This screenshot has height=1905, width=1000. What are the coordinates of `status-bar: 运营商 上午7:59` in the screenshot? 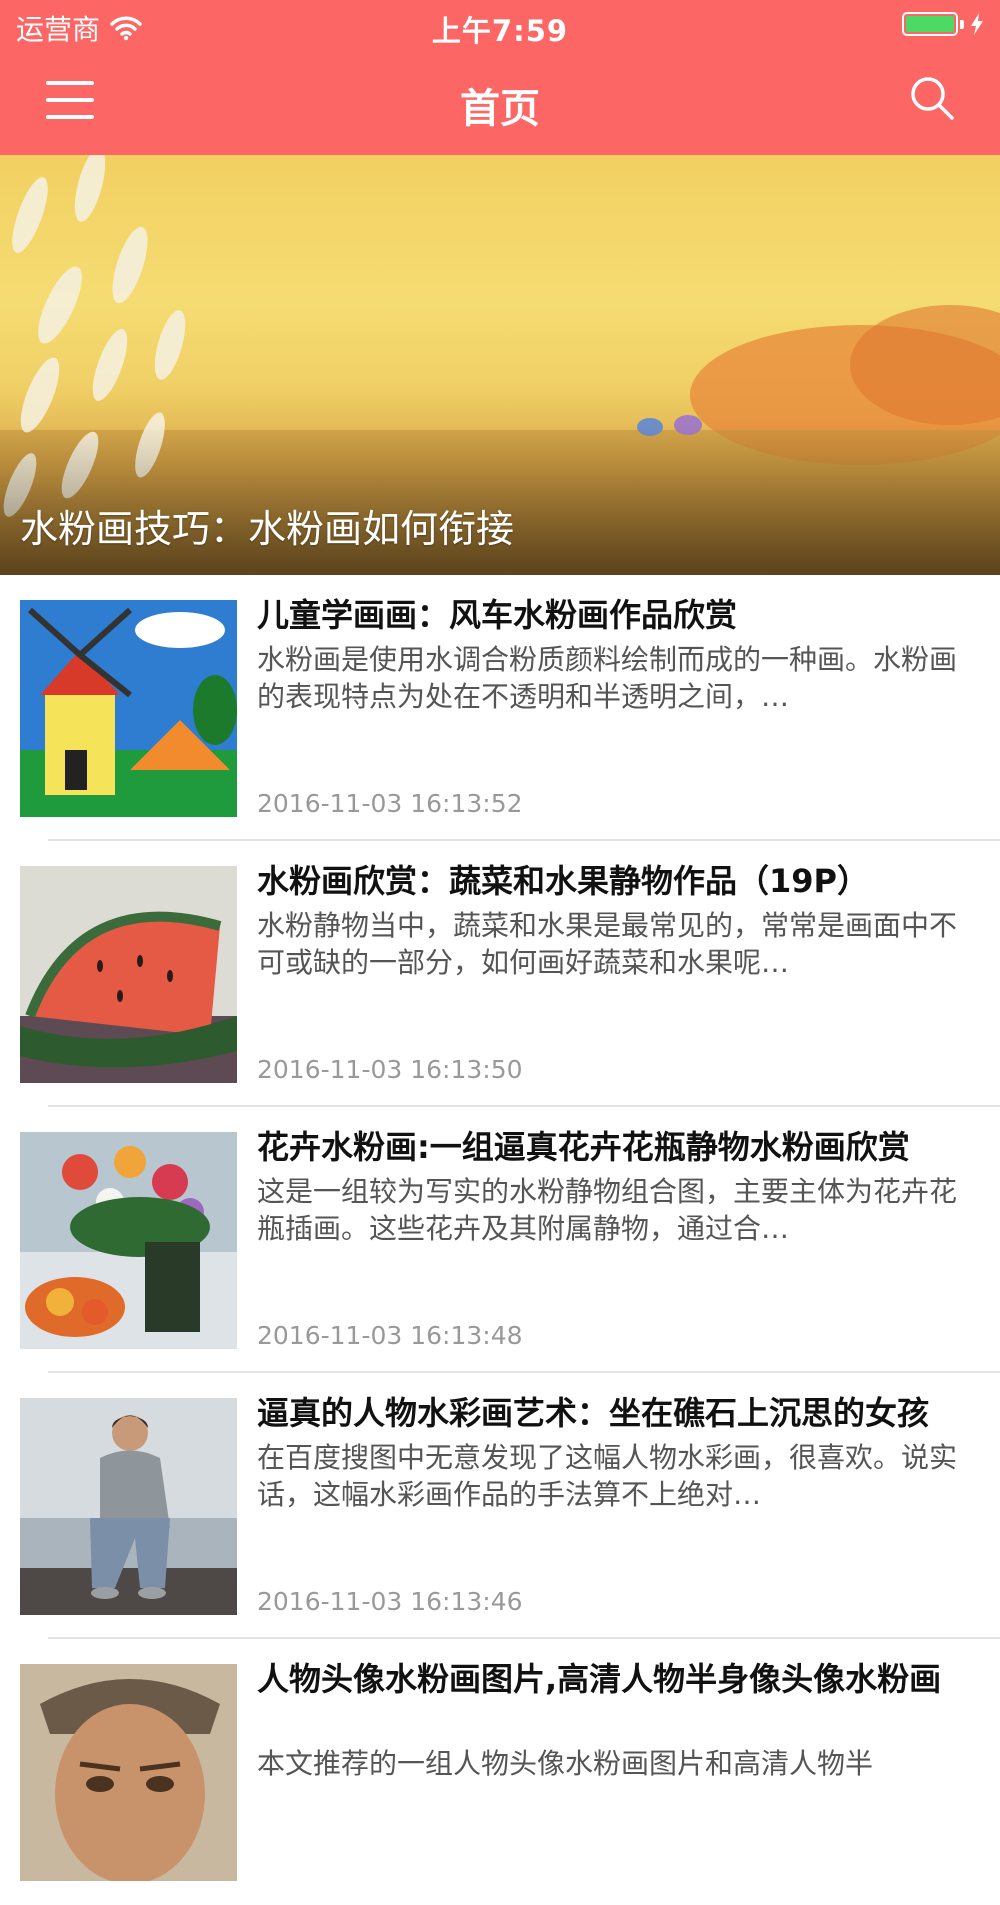 It's located at (500, 25).